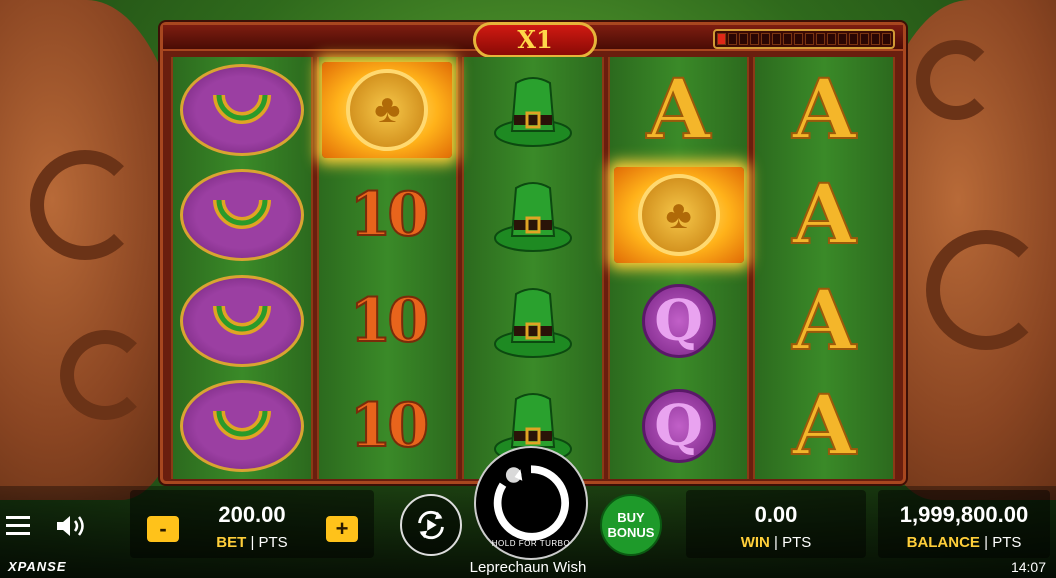 The width and height of the screenshot is (1056, 578). Describe the element at coordinates (964, 514) in the screenshot. I see `balance-value: 1,999,800.00` at that location.